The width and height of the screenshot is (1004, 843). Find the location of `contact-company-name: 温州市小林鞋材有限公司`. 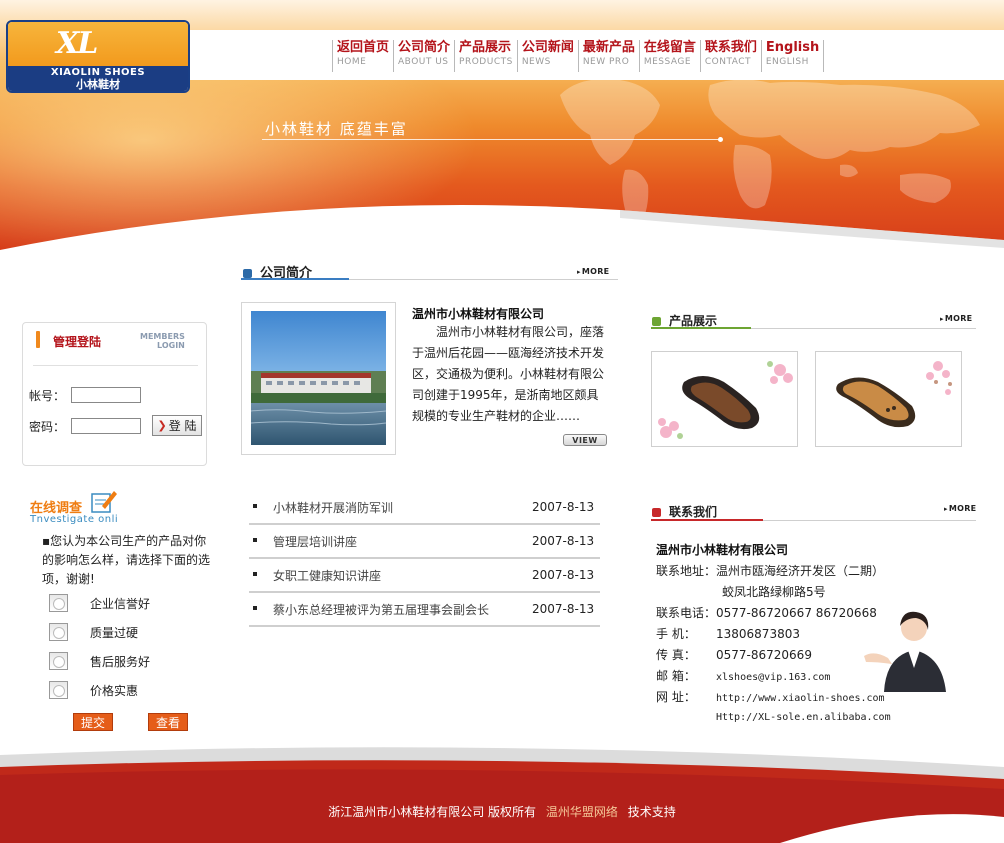

contact-company-name: 温州市小林鞋材有限公司 is located at coordinates (722, 550).